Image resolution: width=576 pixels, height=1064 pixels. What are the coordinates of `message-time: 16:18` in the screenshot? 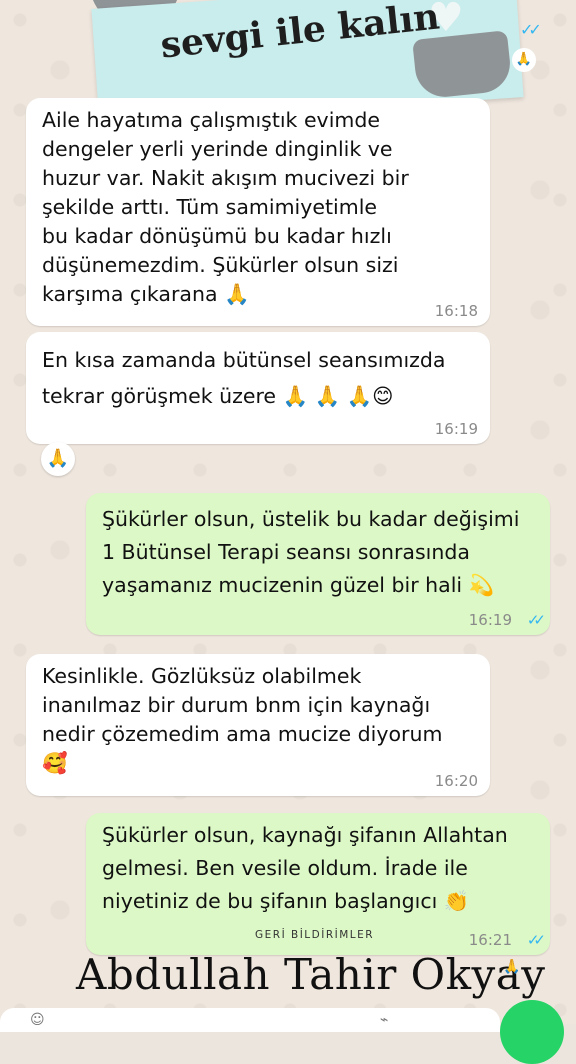 It's located at (456, 311).